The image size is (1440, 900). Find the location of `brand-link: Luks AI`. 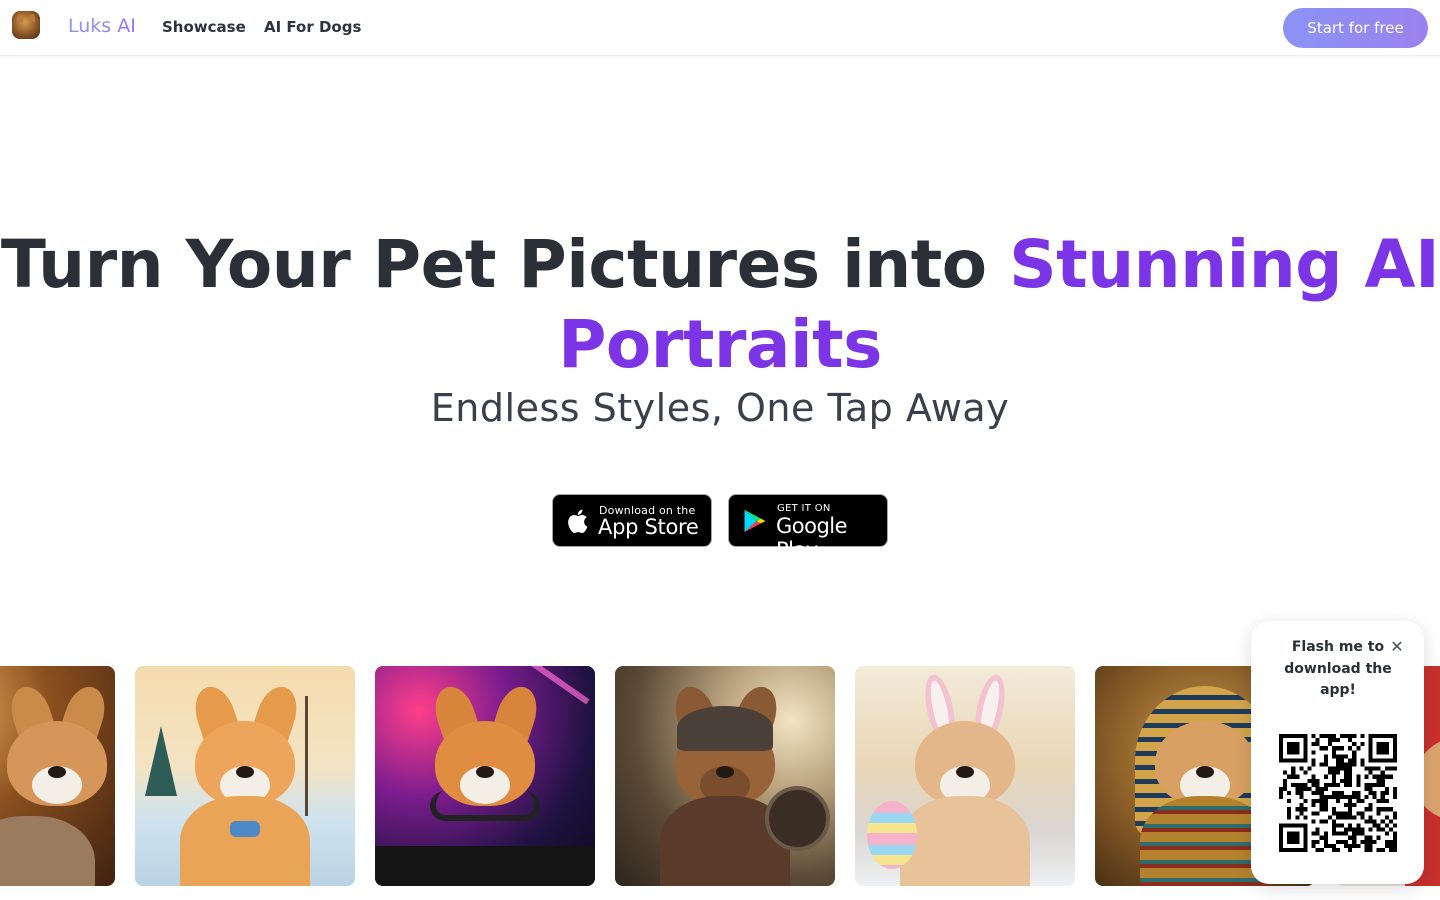

brand-link: Luks AI is located at coordinates (102, 26).